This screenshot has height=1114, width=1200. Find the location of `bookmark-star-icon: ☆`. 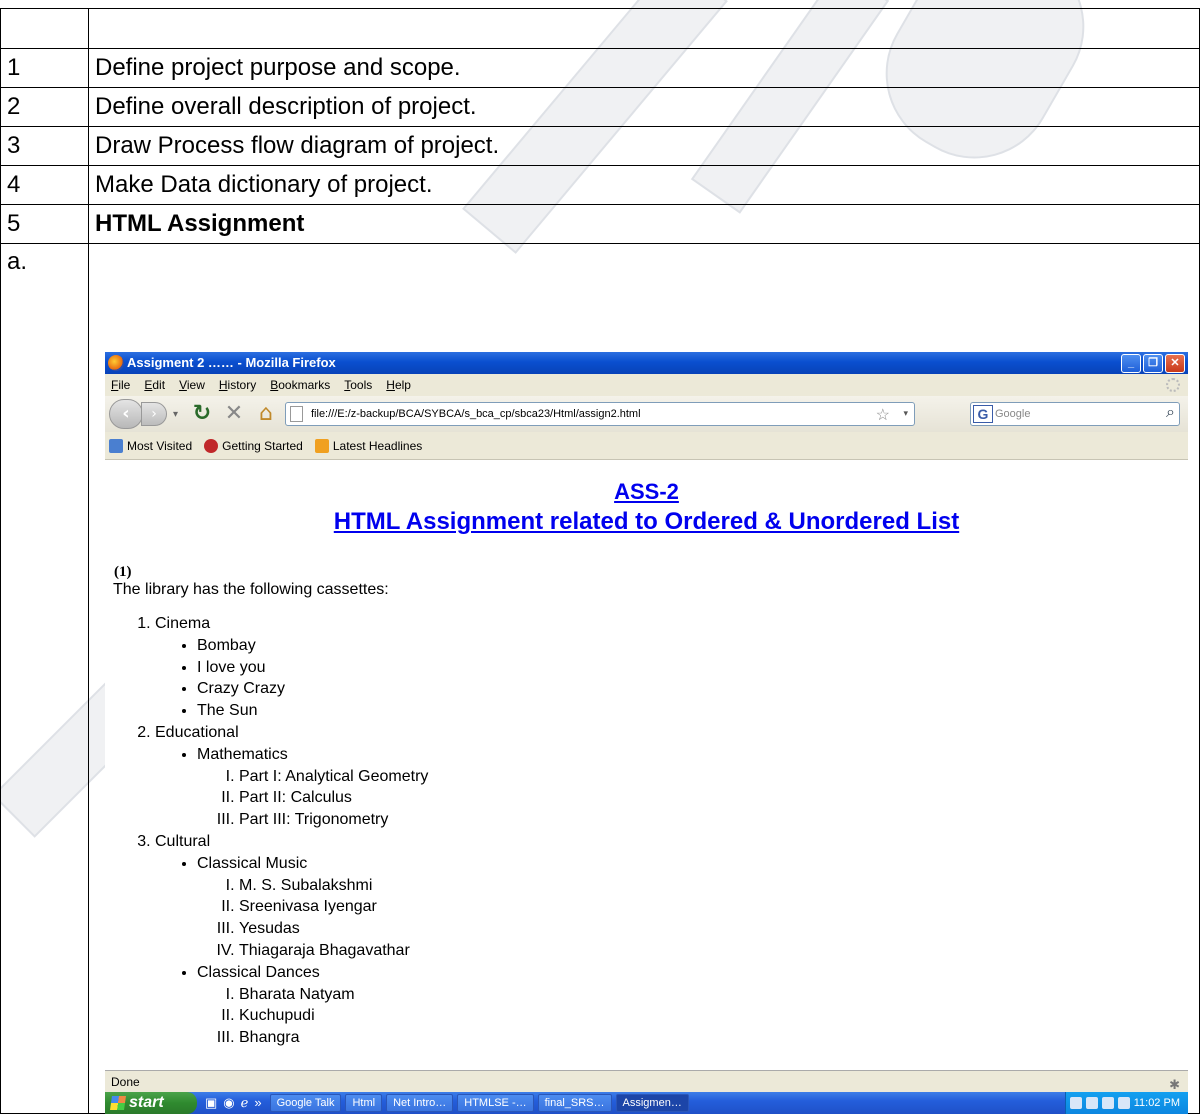

bookmark-star-icon: ☆ is located at coordinates (883, 415).